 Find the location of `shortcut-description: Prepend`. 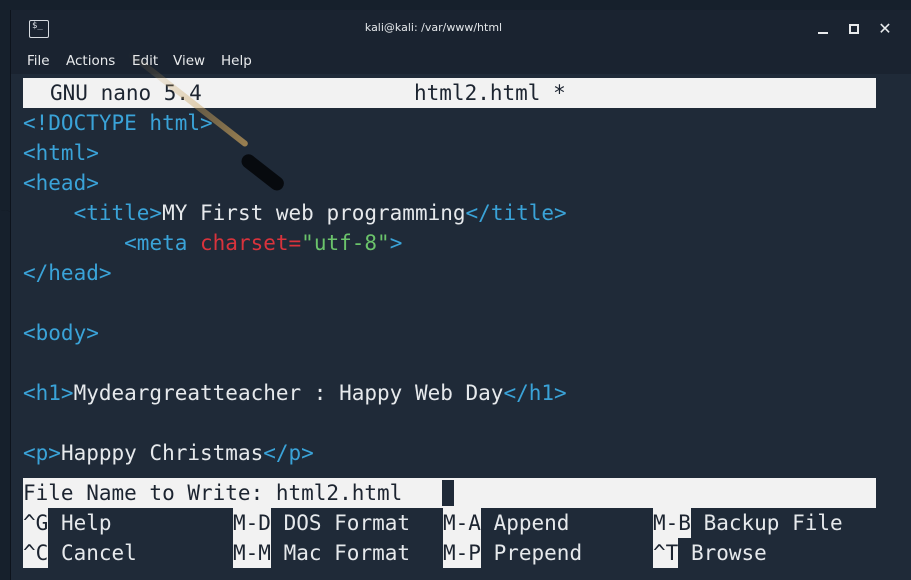

shortcut-description: Prepend is located at coordinates (531, 553).